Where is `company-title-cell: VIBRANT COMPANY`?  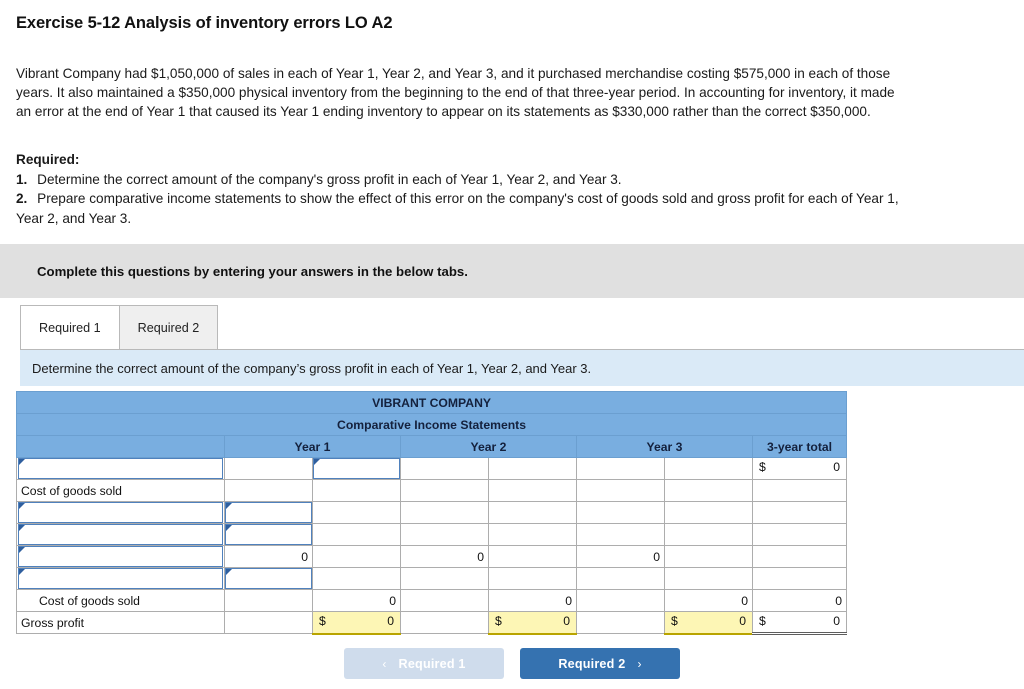 company-title-cell: VIBRANT COMPANY is located at coordinates (431, 402).